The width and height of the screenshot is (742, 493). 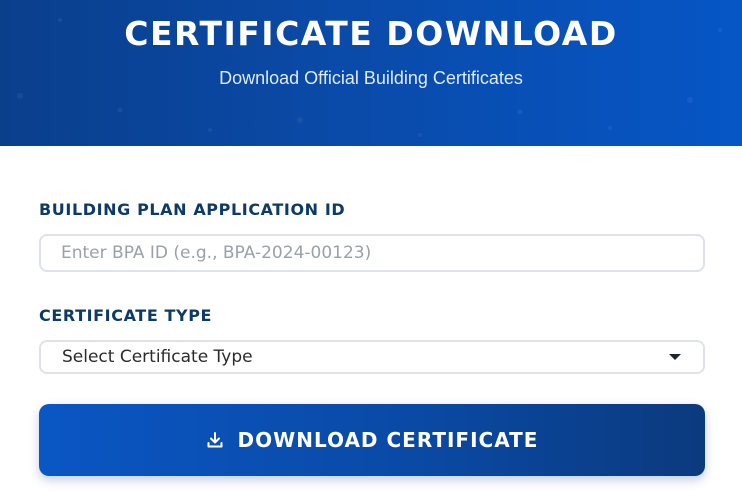 I want to click on certificate-type-label: CERTIFICATE TYPE, so click(x=126, y=315).